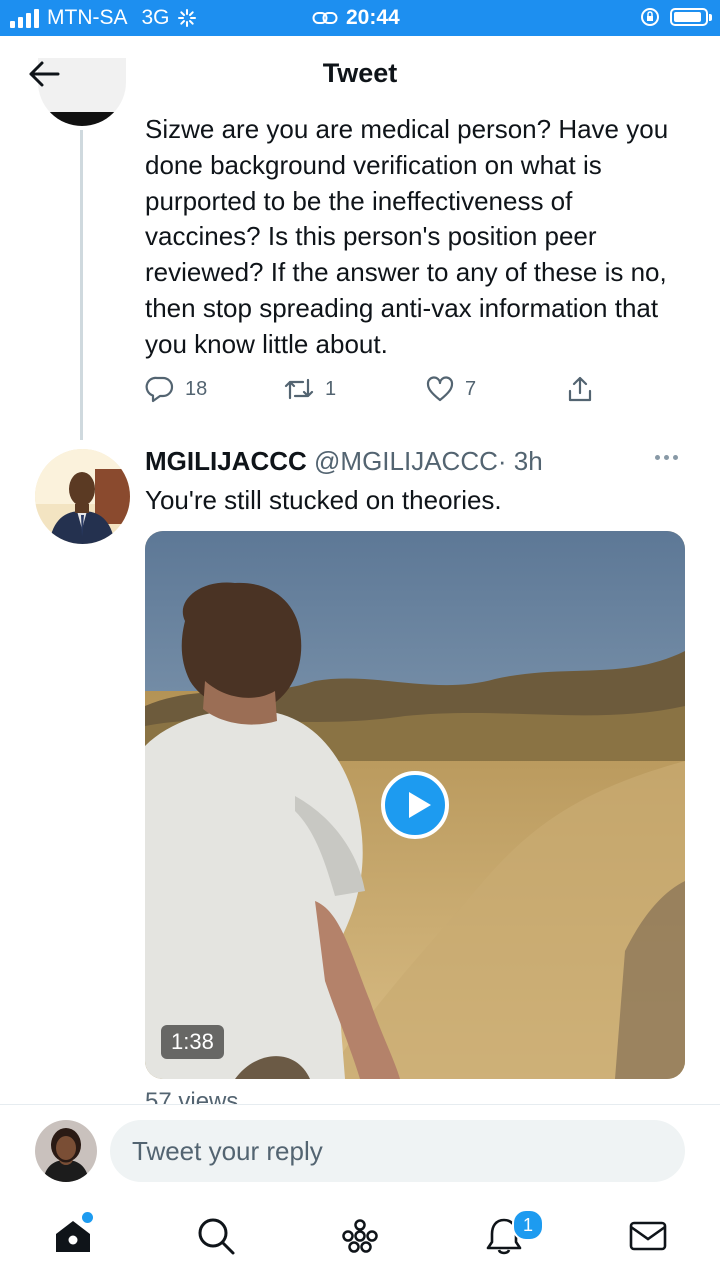  I want to click on reply-author-line: MGILIJACCC @MGILIJACCC· 3h, so click(344, 461).